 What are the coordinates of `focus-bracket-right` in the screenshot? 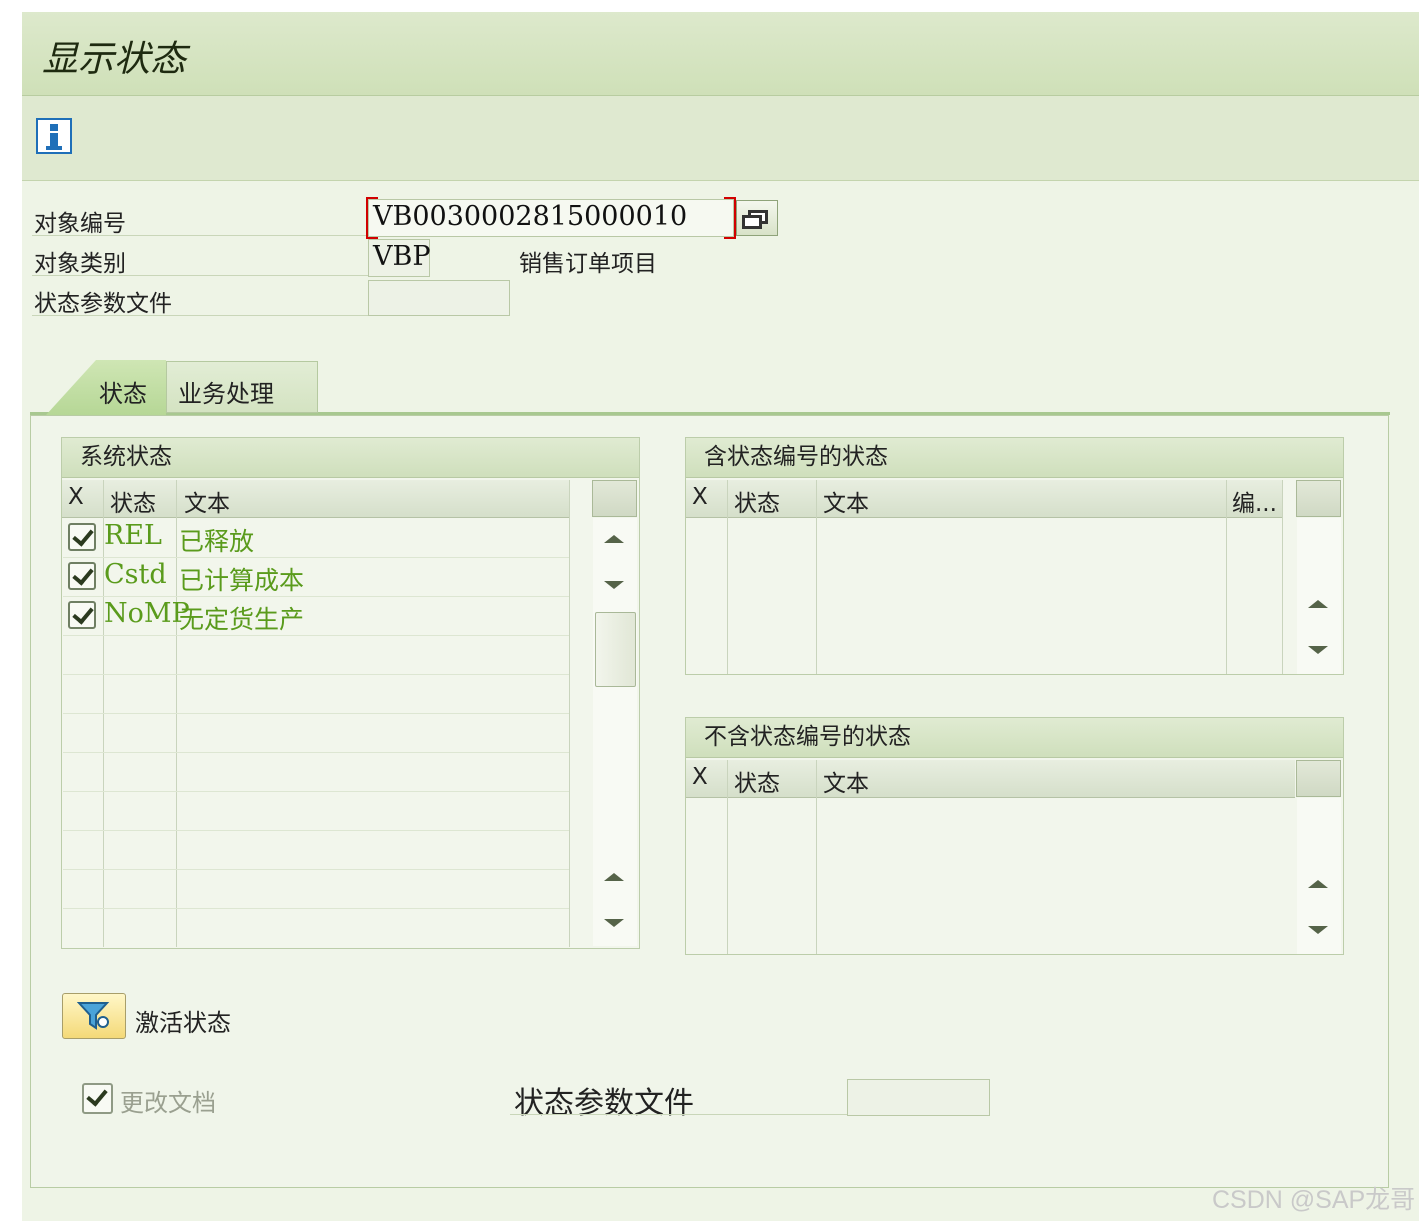 It's located at (730, 218).